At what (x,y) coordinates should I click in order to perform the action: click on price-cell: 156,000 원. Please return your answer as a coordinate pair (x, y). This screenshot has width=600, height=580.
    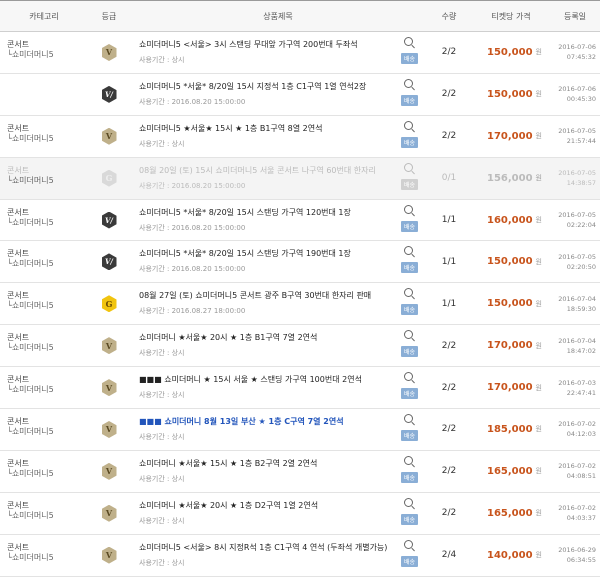
    Looking at the image, I should click on (511, 178).